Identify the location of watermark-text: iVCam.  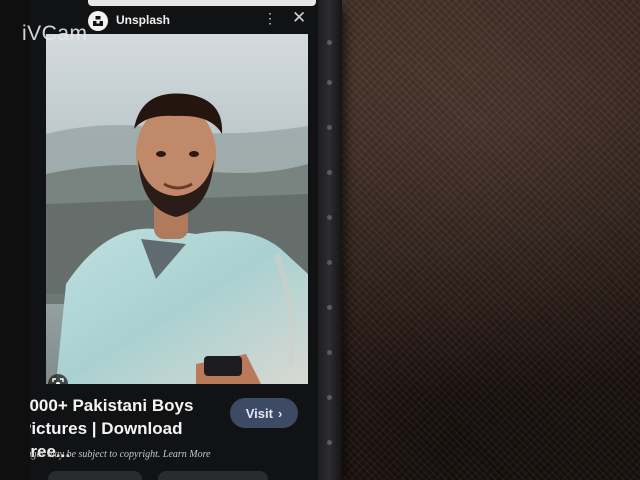
(55, 33).